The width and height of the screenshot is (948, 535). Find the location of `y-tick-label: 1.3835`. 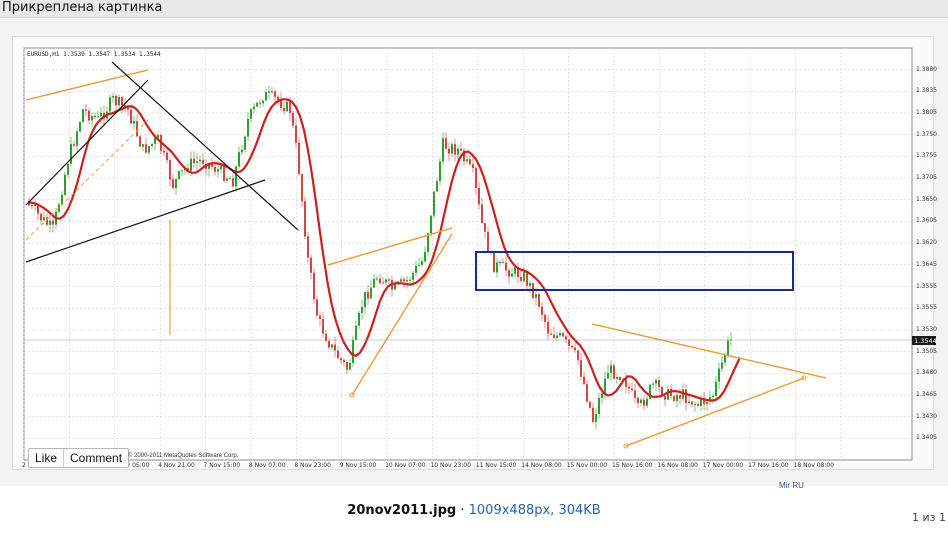

y-tick-label: 1.3835 is located at coordinates (926, 91).